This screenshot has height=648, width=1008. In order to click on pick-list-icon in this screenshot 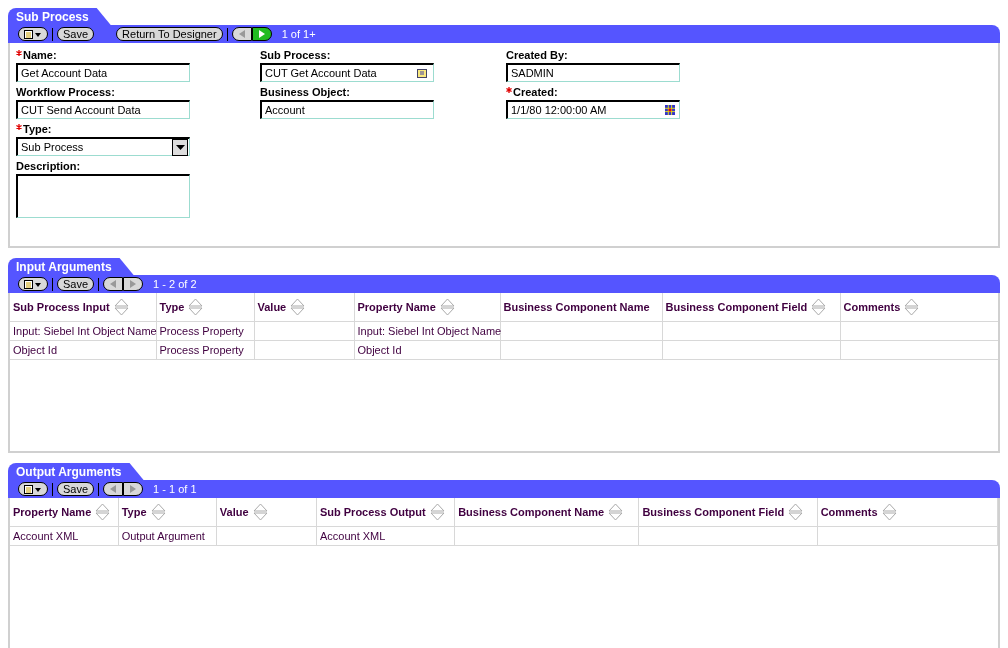, I will do `click(422, 73)`.